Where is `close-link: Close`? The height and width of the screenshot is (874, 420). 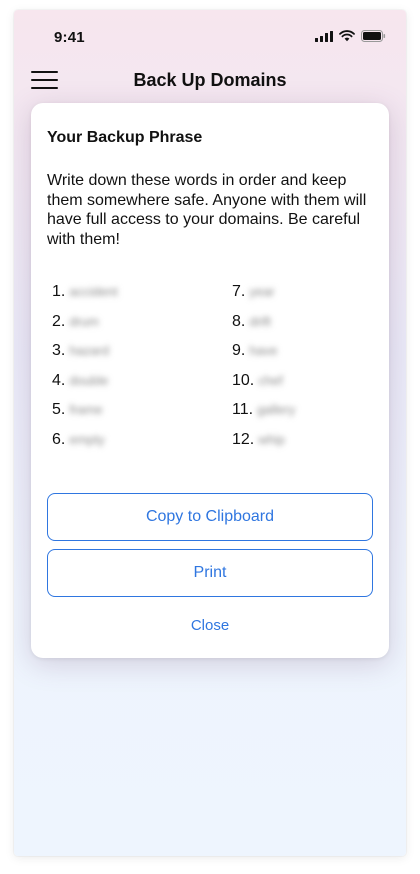 close-link: Close is located at coordinates (210, 625).